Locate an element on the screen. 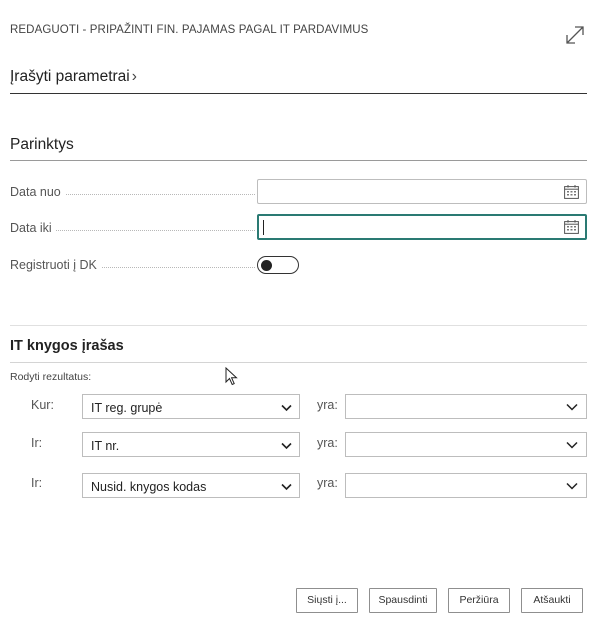  section-divider is located at coordinates (298, 325).